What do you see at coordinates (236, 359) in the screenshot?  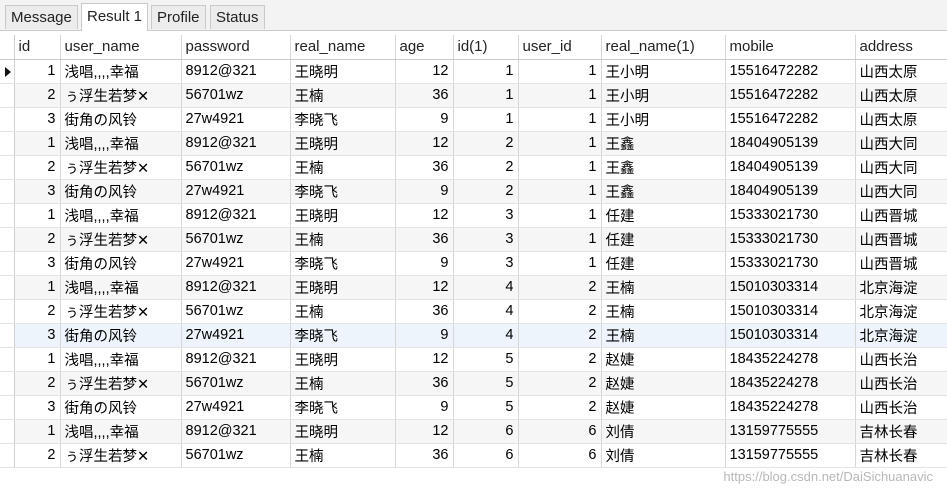 I see `table-cell: 8912@321` at bounding box center [236, 359].